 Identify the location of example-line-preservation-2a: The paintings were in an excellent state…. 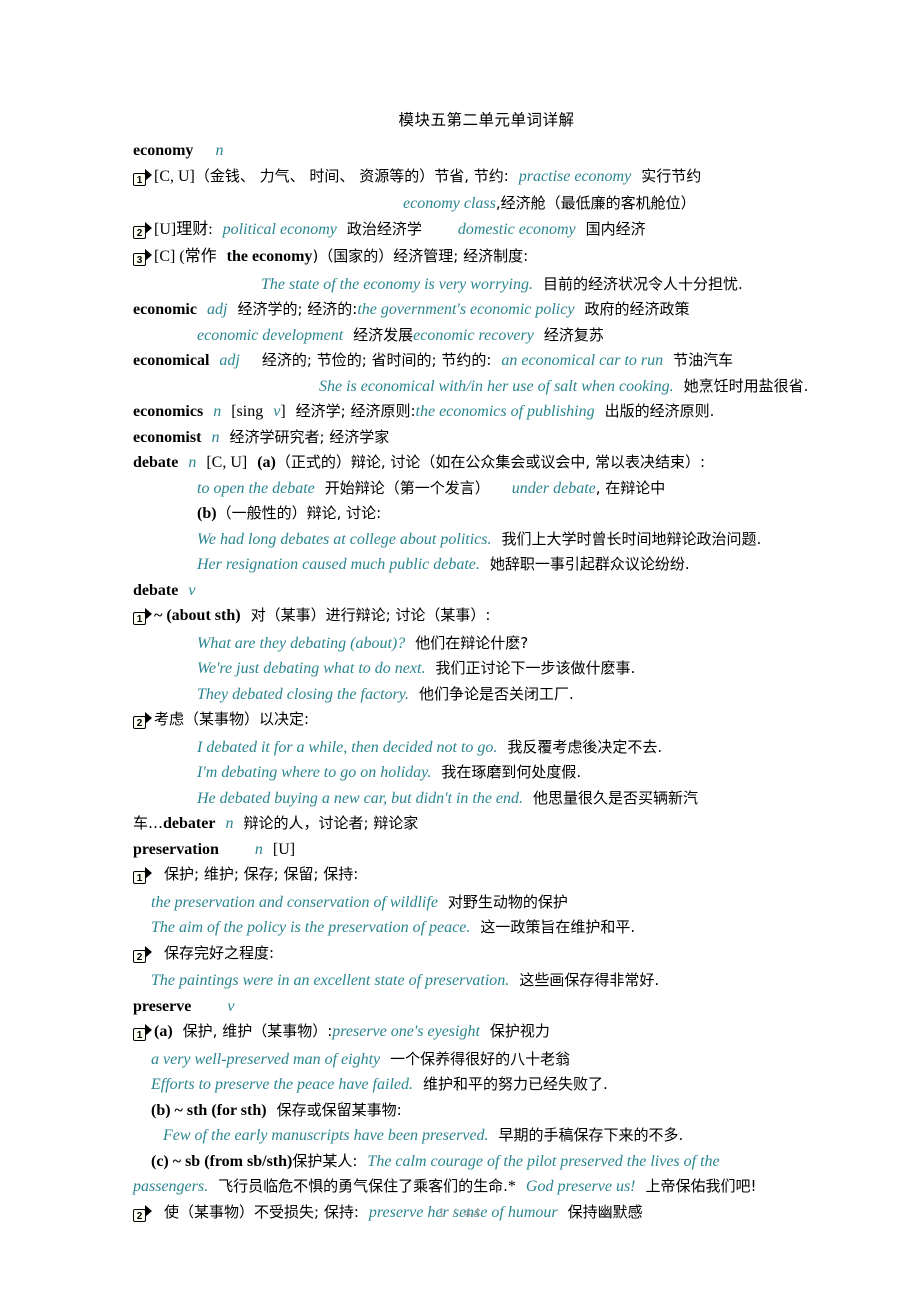
(471, 981).